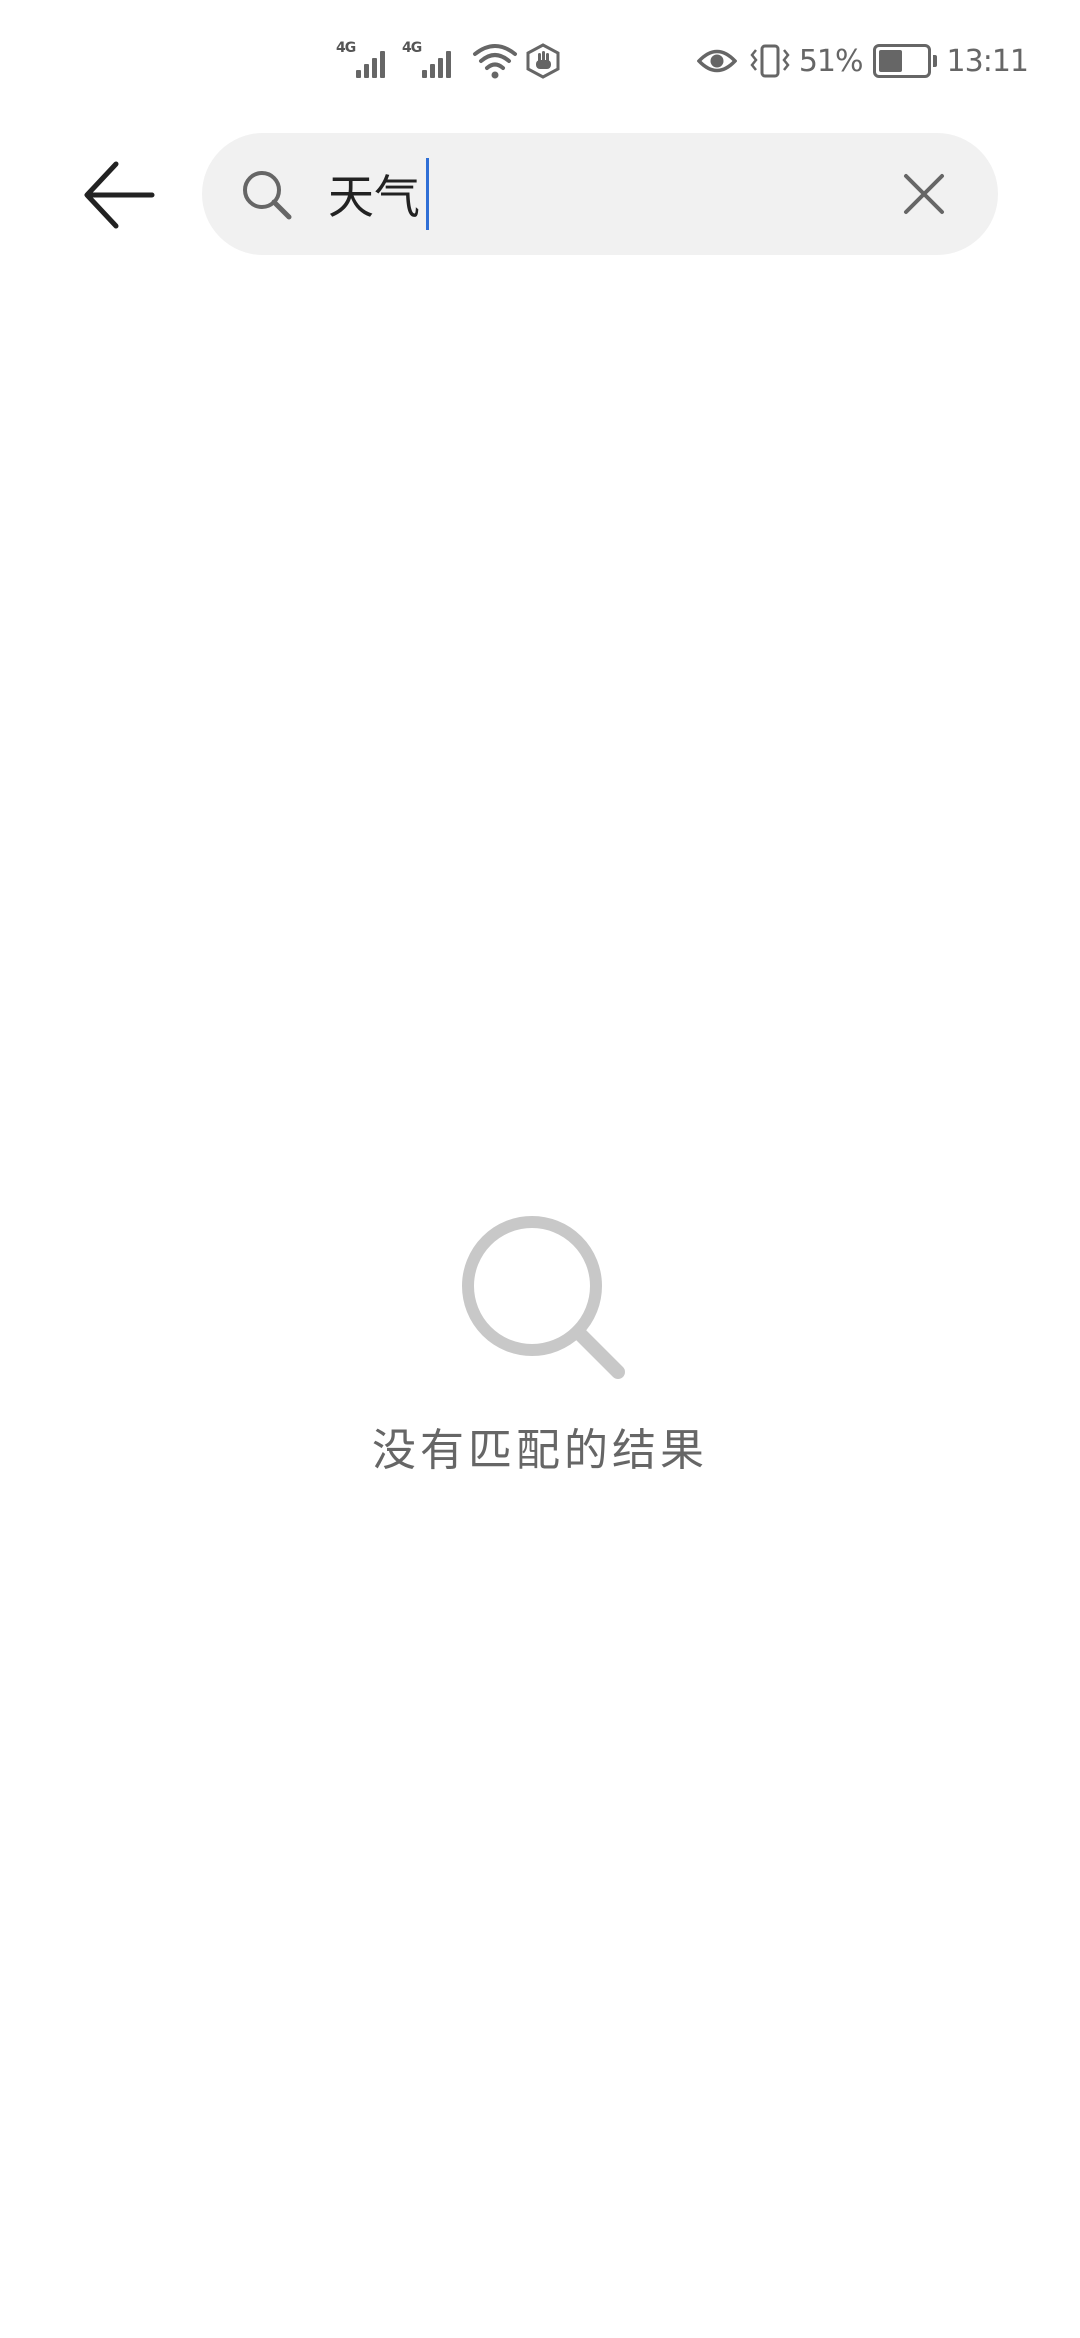 The image size is (1080, 2338). What do you see at coordinates (904, 61) in the screenshot?
I see `battery-icon` at bounding box center [904, 61].